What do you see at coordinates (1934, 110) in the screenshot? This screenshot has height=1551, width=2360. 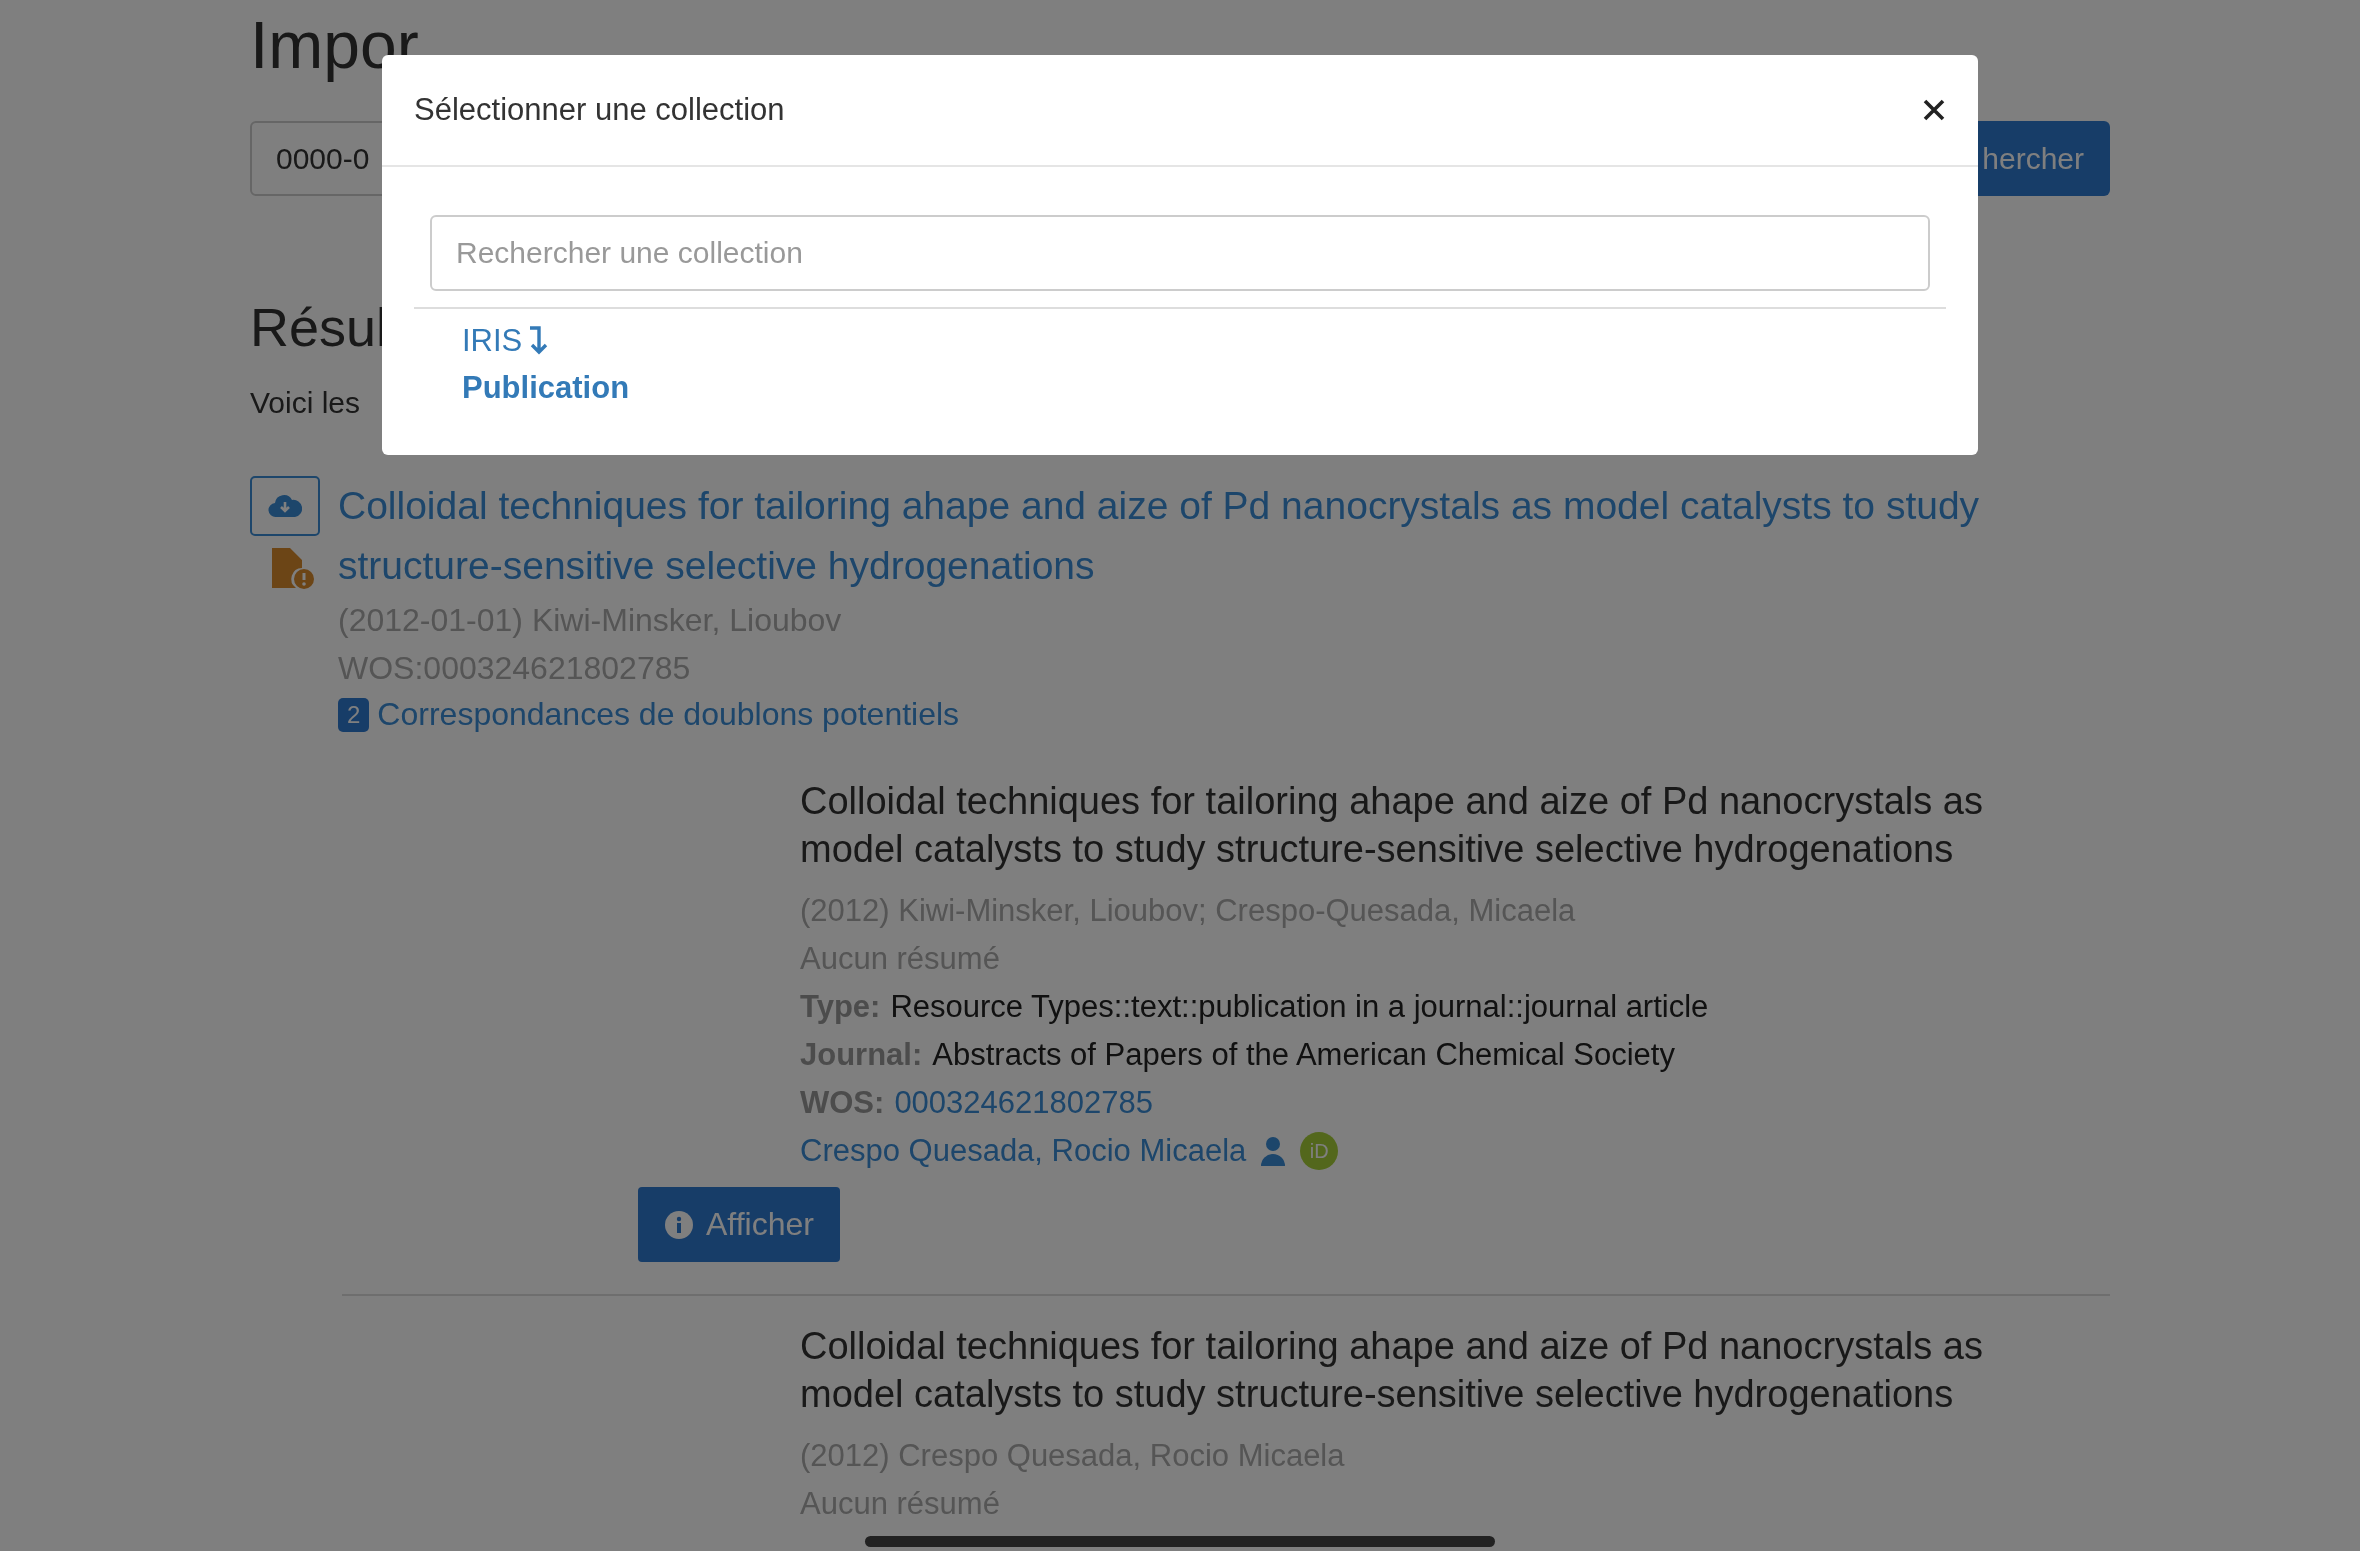 I see `close-icon` at bounding box center [1934, 110].